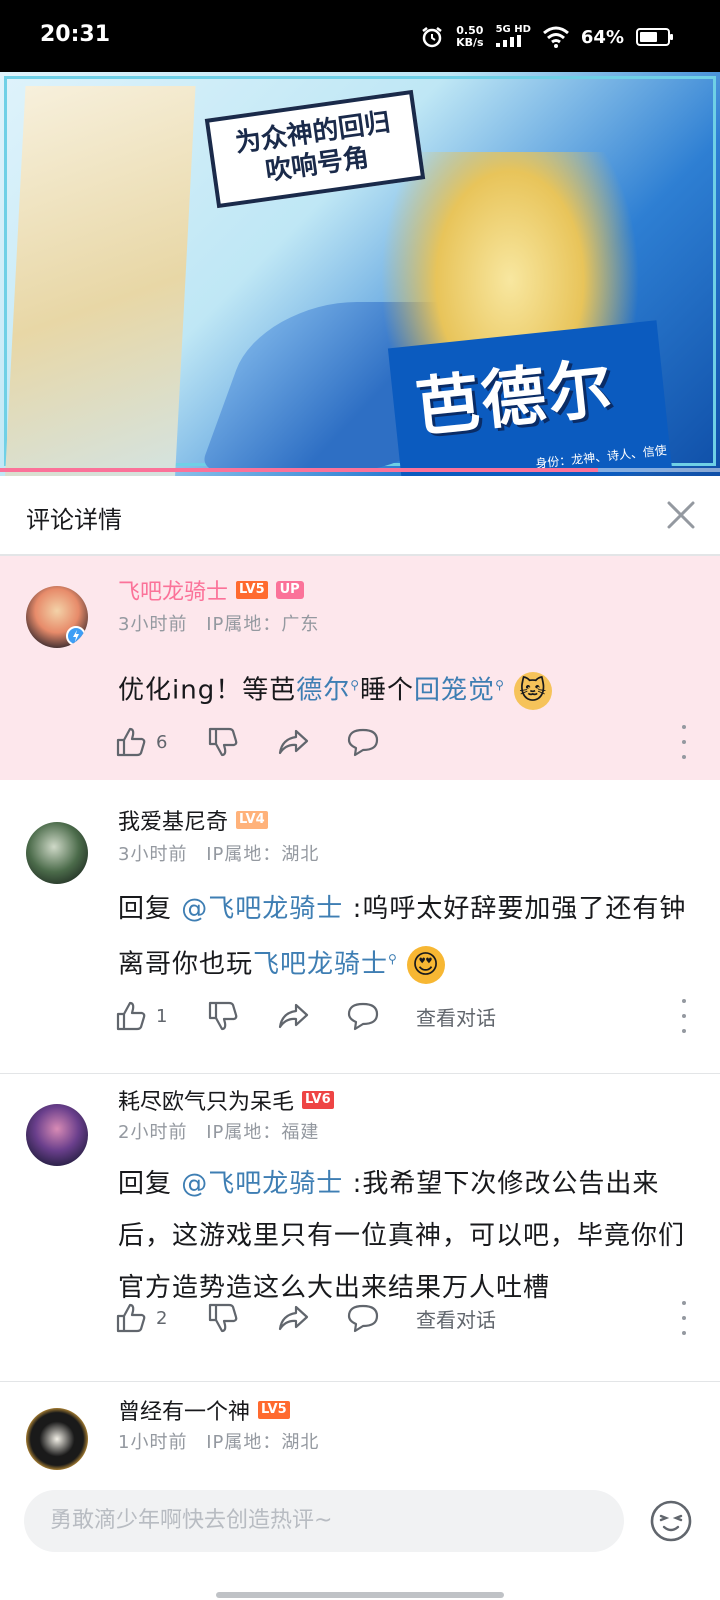 Image resolution: width=720 pixels, height=1600 pixels. I want to click on home-indicator, so click(360, 1595).